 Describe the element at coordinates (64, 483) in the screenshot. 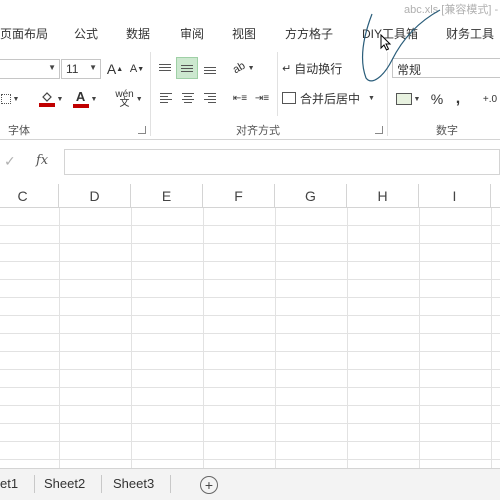

I see `sheet-tab-2: Sheet2` at that location.